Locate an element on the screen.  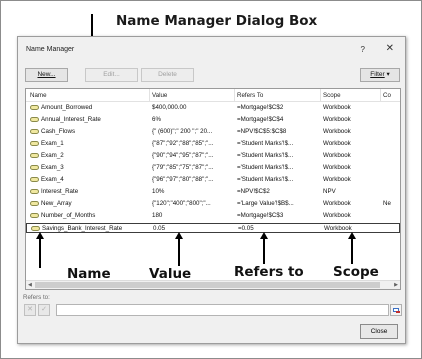
column-header-comment: Co is located at coordinates (387, 95).